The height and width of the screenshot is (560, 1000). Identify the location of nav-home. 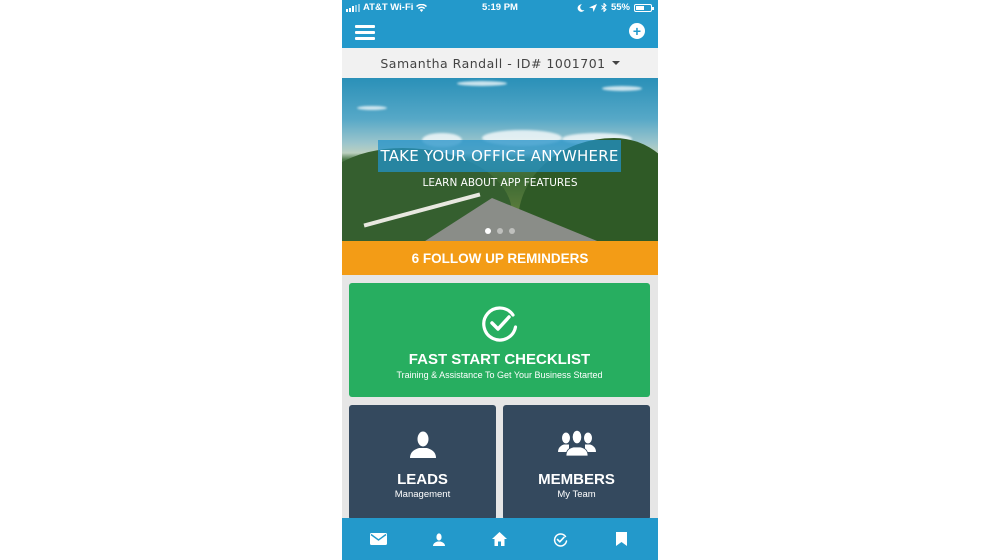
(500, 539).